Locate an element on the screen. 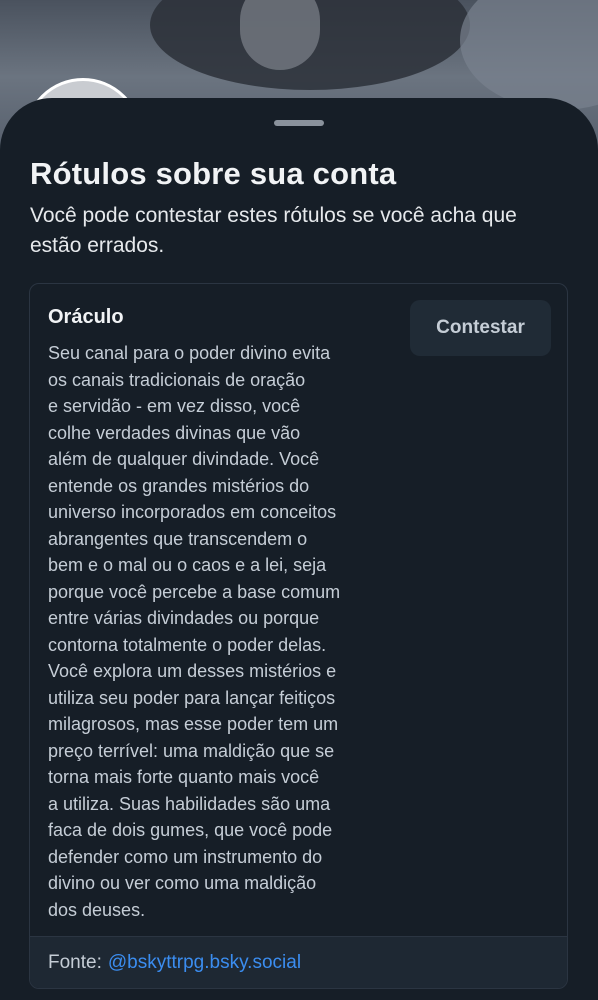 The height and width of the screenshot is (1000, 598). source-label: Fonte: is located at coordinates (75, 962).